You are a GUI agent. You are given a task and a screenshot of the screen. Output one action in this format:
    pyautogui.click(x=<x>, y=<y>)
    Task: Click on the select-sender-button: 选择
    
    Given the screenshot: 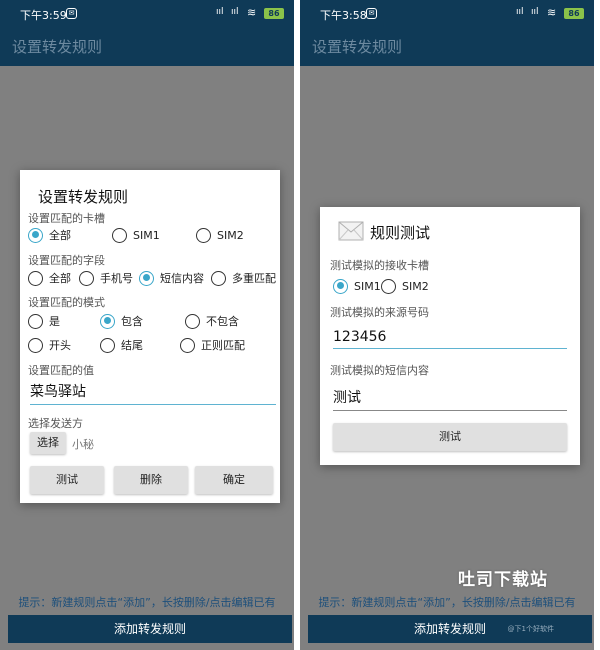 What is the action you would take?
    pyautogui.click(x=48, y=443)
    